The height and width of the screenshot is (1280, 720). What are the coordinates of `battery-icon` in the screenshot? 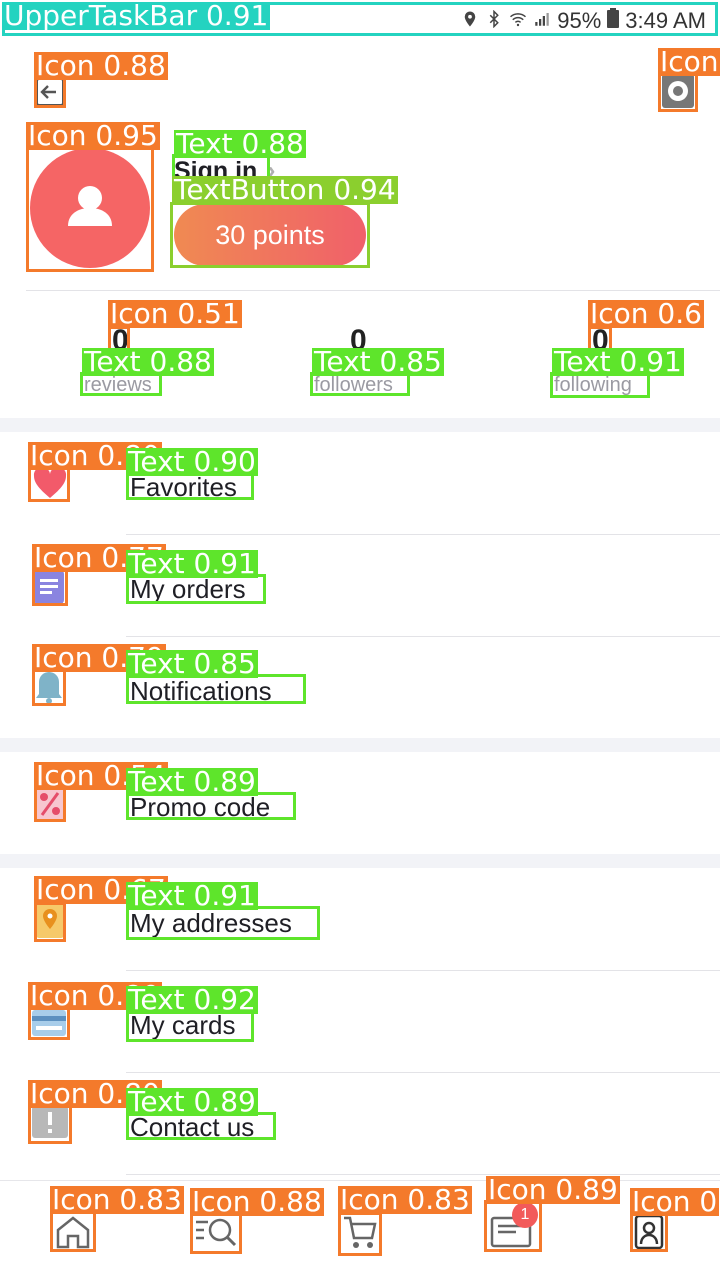 It's located at (613, 21).